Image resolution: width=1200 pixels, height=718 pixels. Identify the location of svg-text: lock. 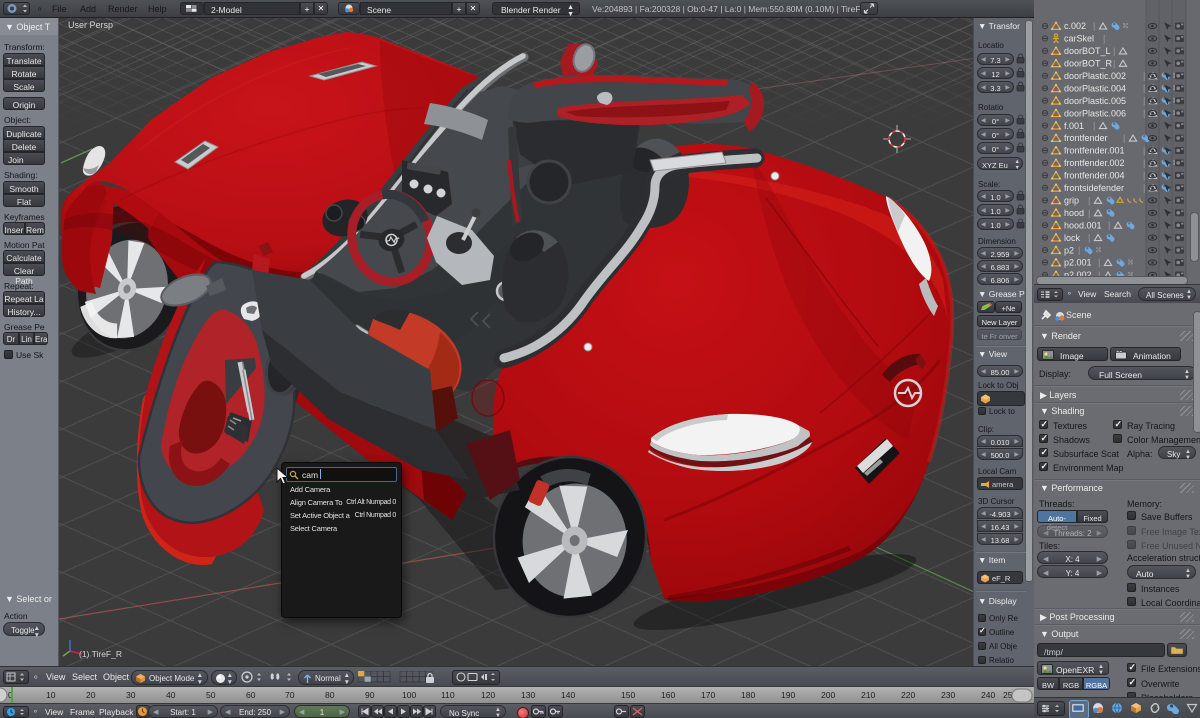
(1072, 238).